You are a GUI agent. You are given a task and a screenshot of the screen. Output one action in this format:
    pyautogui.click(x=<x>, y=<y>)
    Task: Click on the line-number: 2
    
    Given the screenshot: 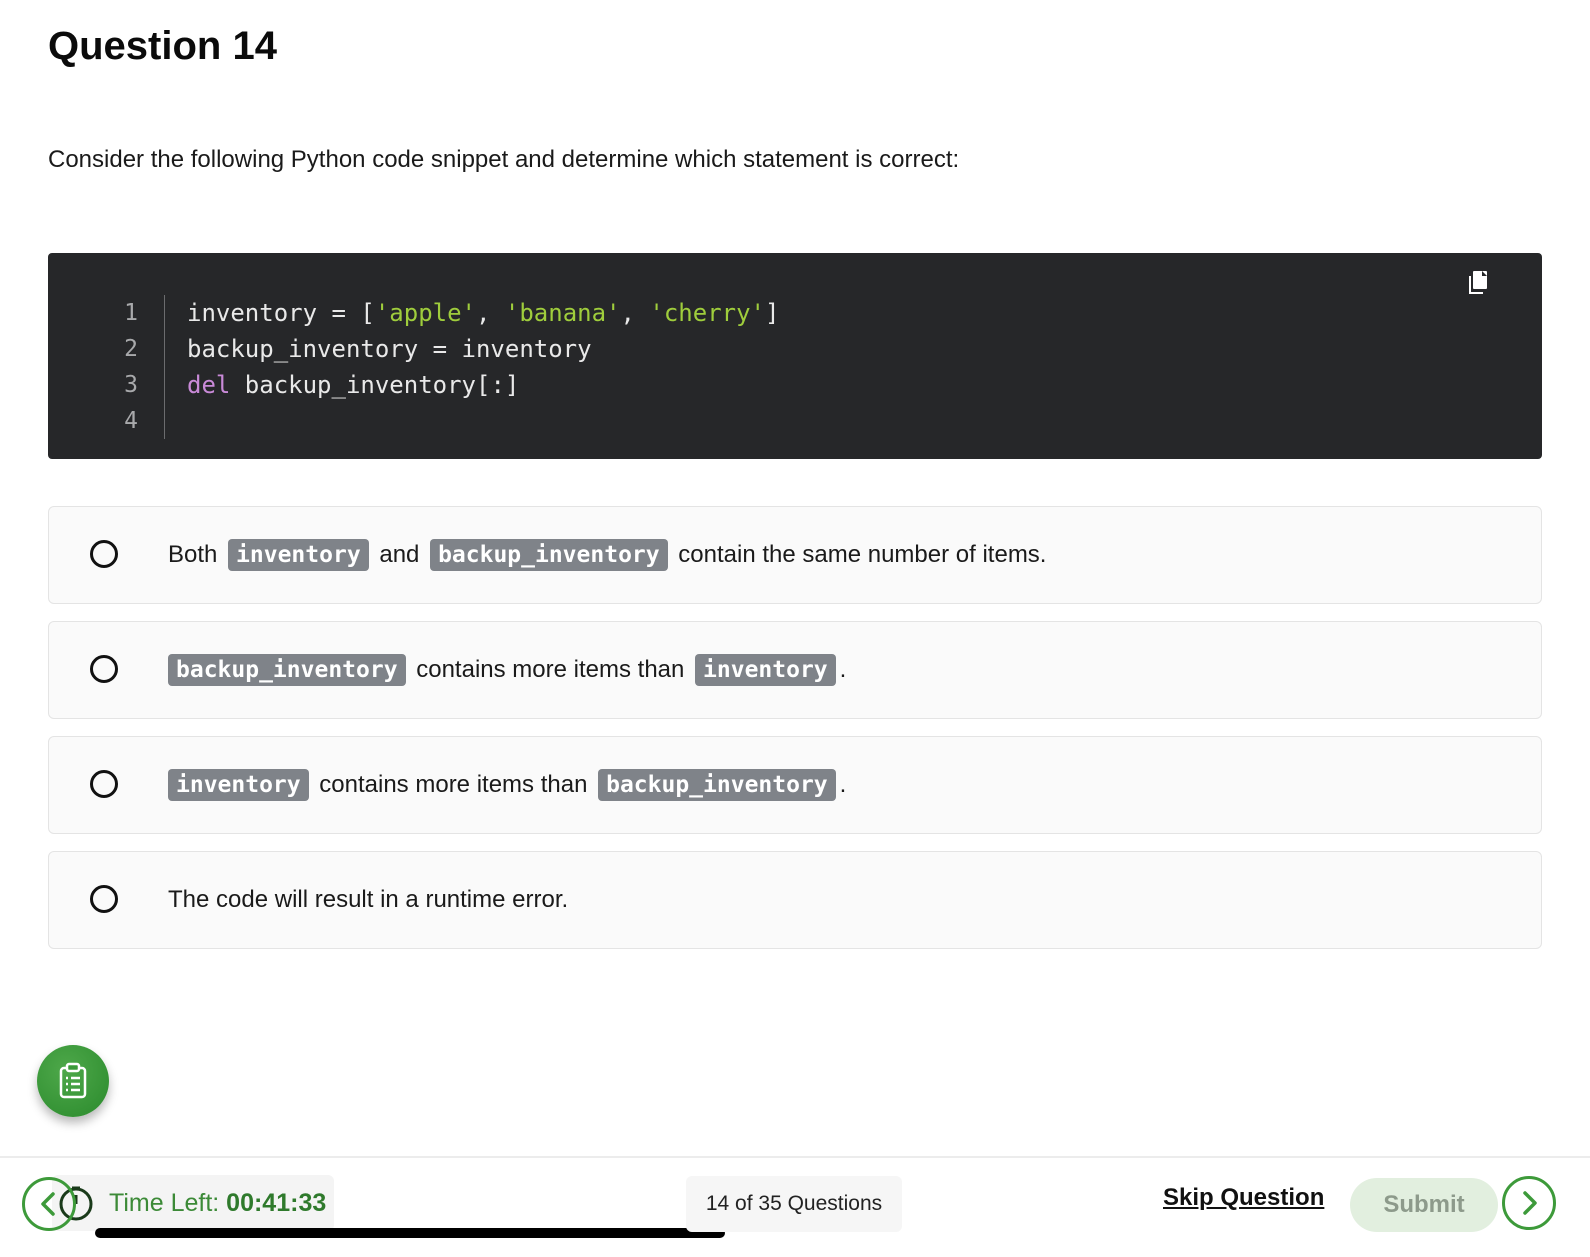 What is the action you would take?
    pyautogui.click(x=131, y=349)
    